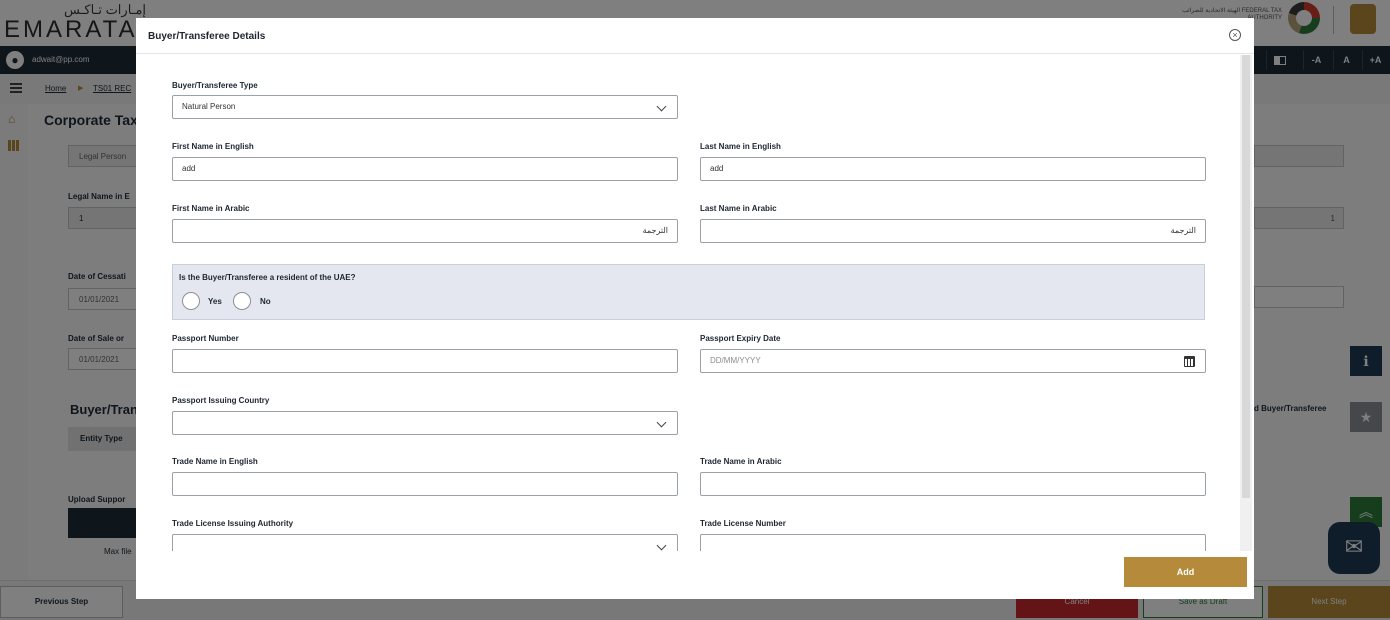 The image size is (1390, 620). What do you see at coordinates (735, 360) in the screenshot?
I see `passport-expiry-placeholder: DD/MM/YYYY` at bounding box center [735, 360].